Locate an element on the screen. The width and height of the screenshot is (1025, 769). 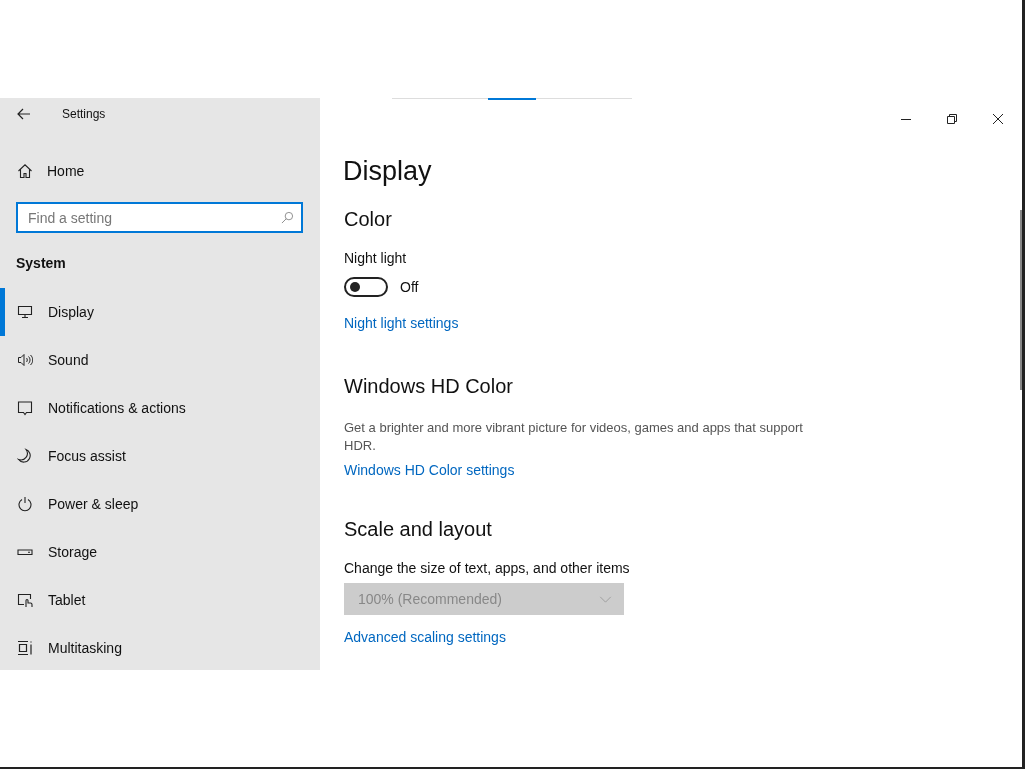
toggle-state: Off is located at coordinates (409, 287).